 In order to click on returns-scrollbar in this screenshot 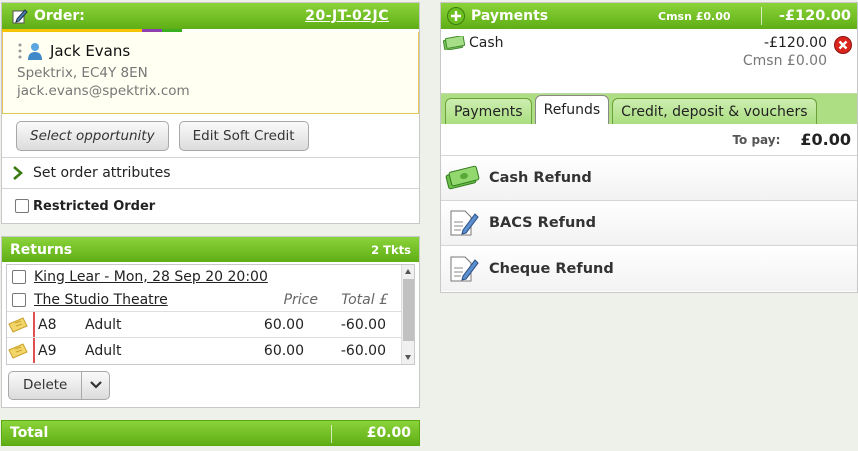, I will do `click(407, 314)`.